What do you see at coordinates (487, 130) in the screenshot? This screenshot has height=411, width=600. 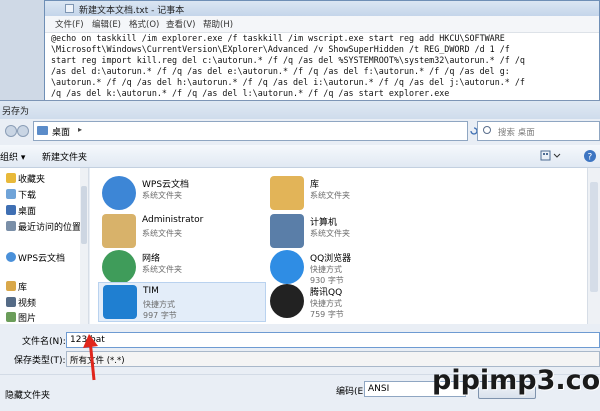 I see `search-icon` at bounding box center [487, 130].